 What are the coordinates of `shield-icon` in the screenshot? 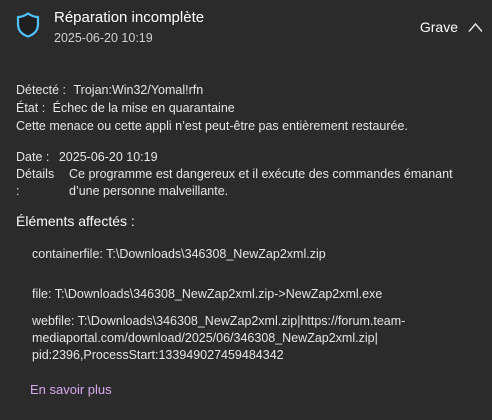 It's located at (28, 25).